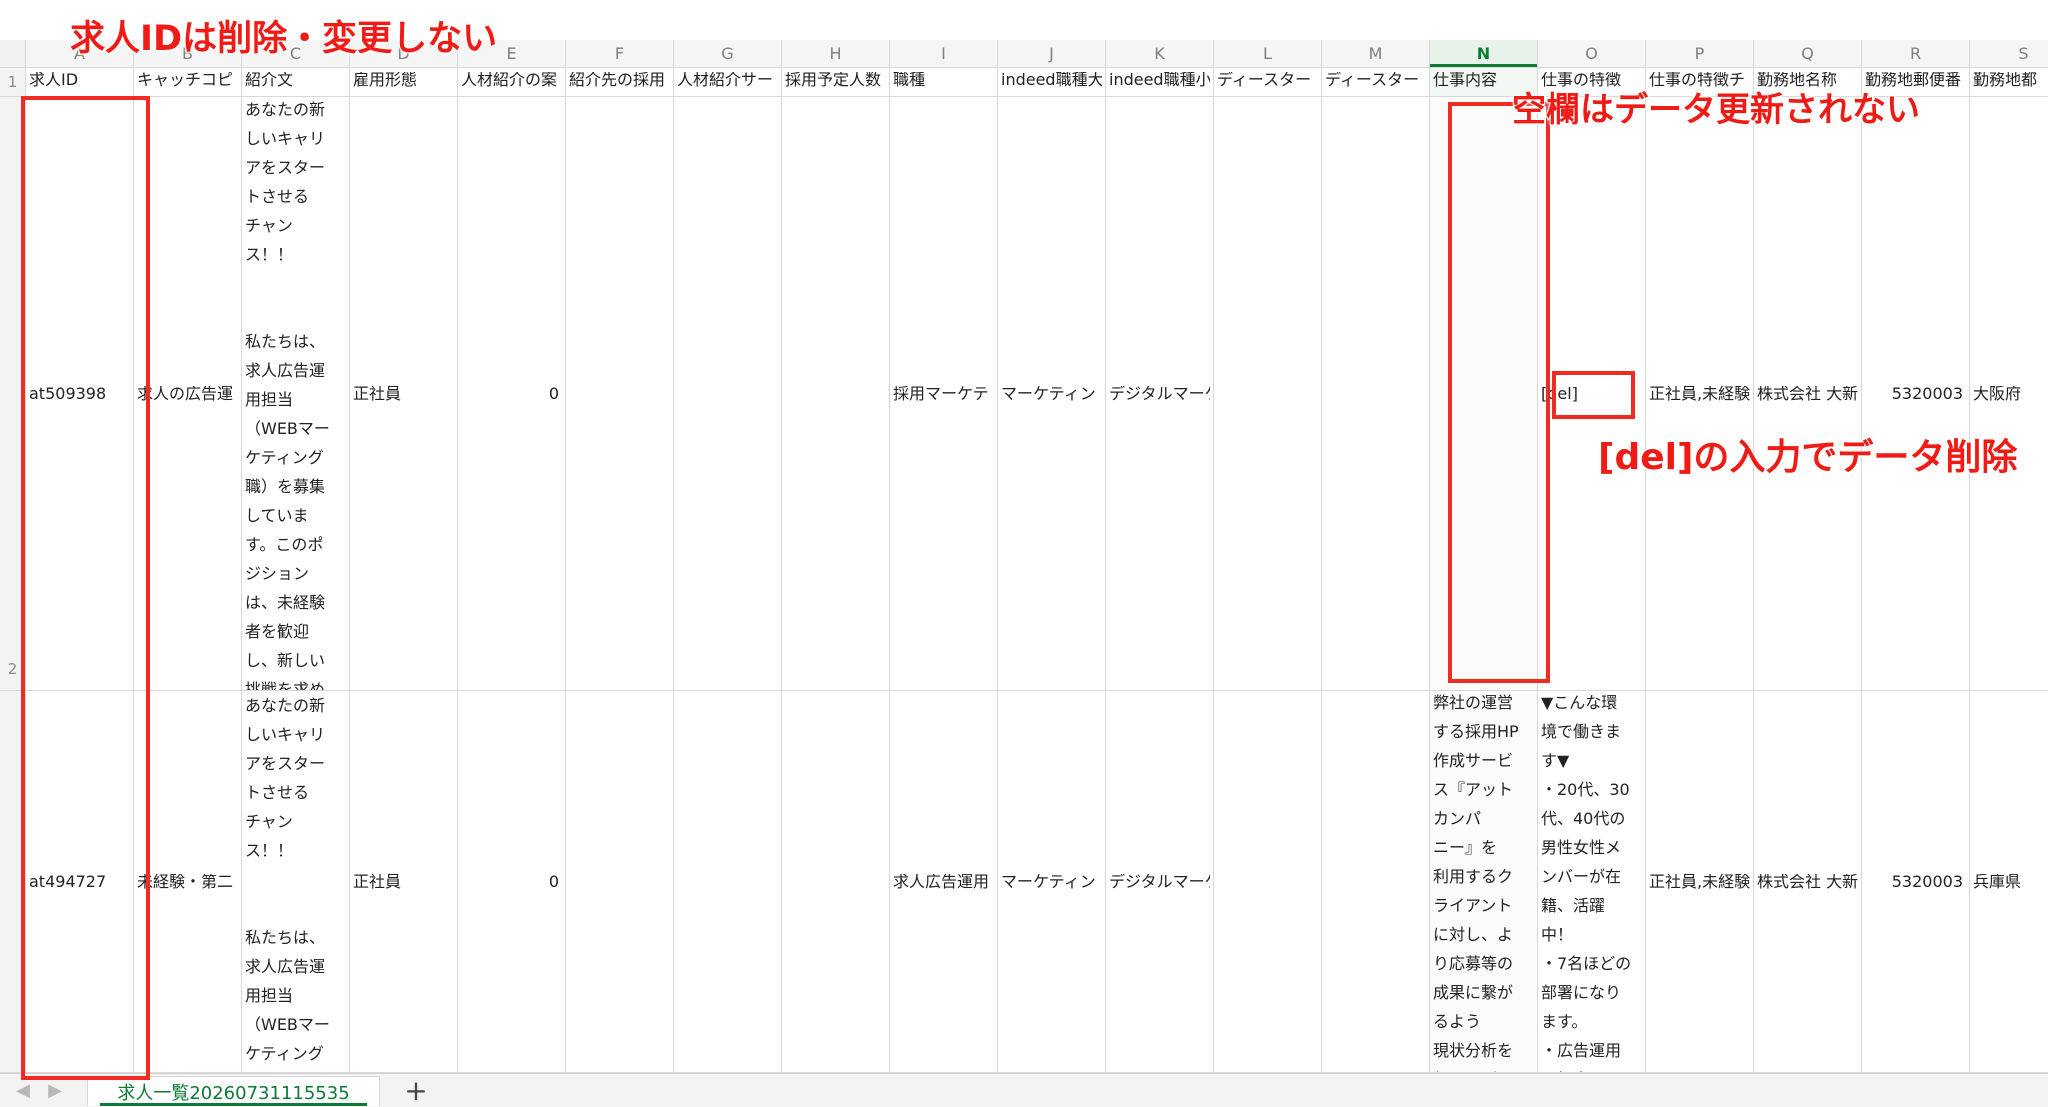 Image resolution: width=2048 pixels, height=1107 pixels. I want to click on employment-type-value: 正社員, so click(377, 881).